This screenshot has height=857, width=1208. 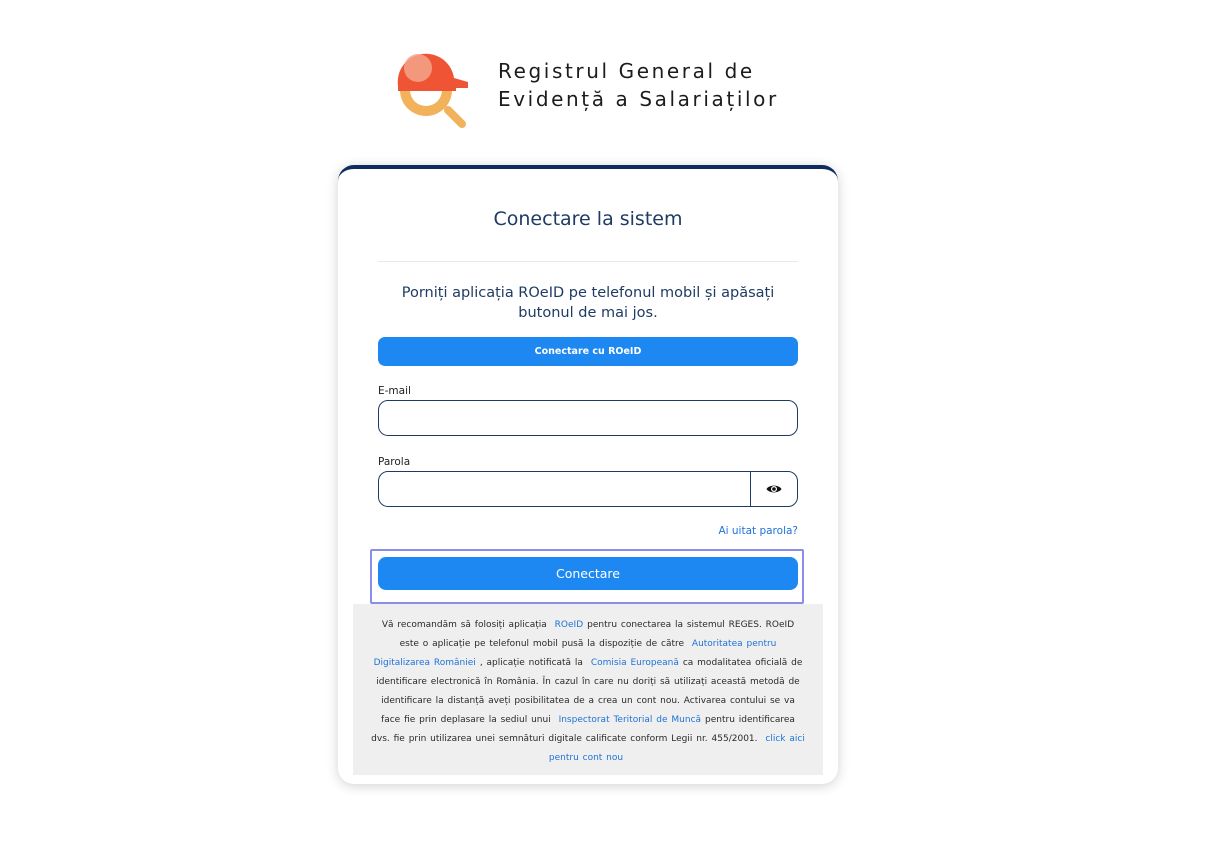 I want to click on password-field, so click(x=564, y=489).